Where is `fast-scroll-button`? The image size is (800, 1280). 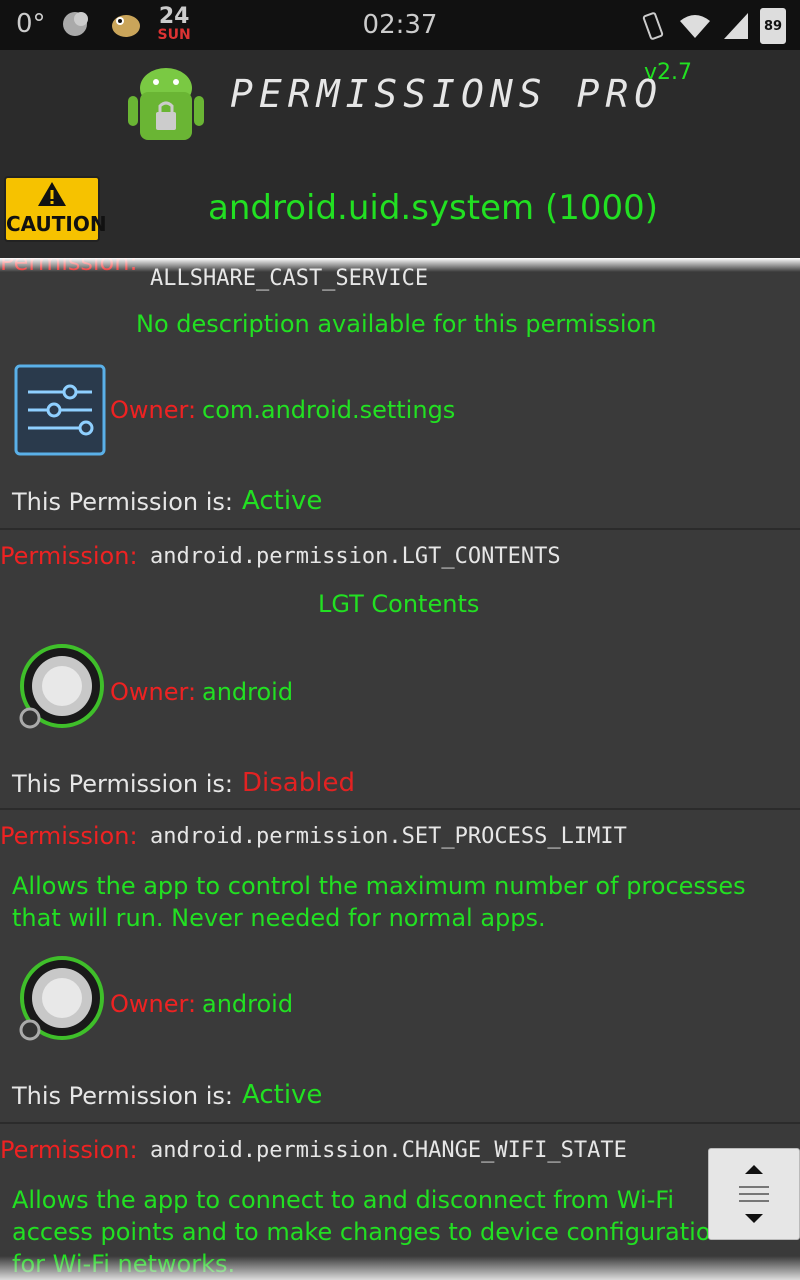 fast-scroll-button is located at coordinates (754, 1194).